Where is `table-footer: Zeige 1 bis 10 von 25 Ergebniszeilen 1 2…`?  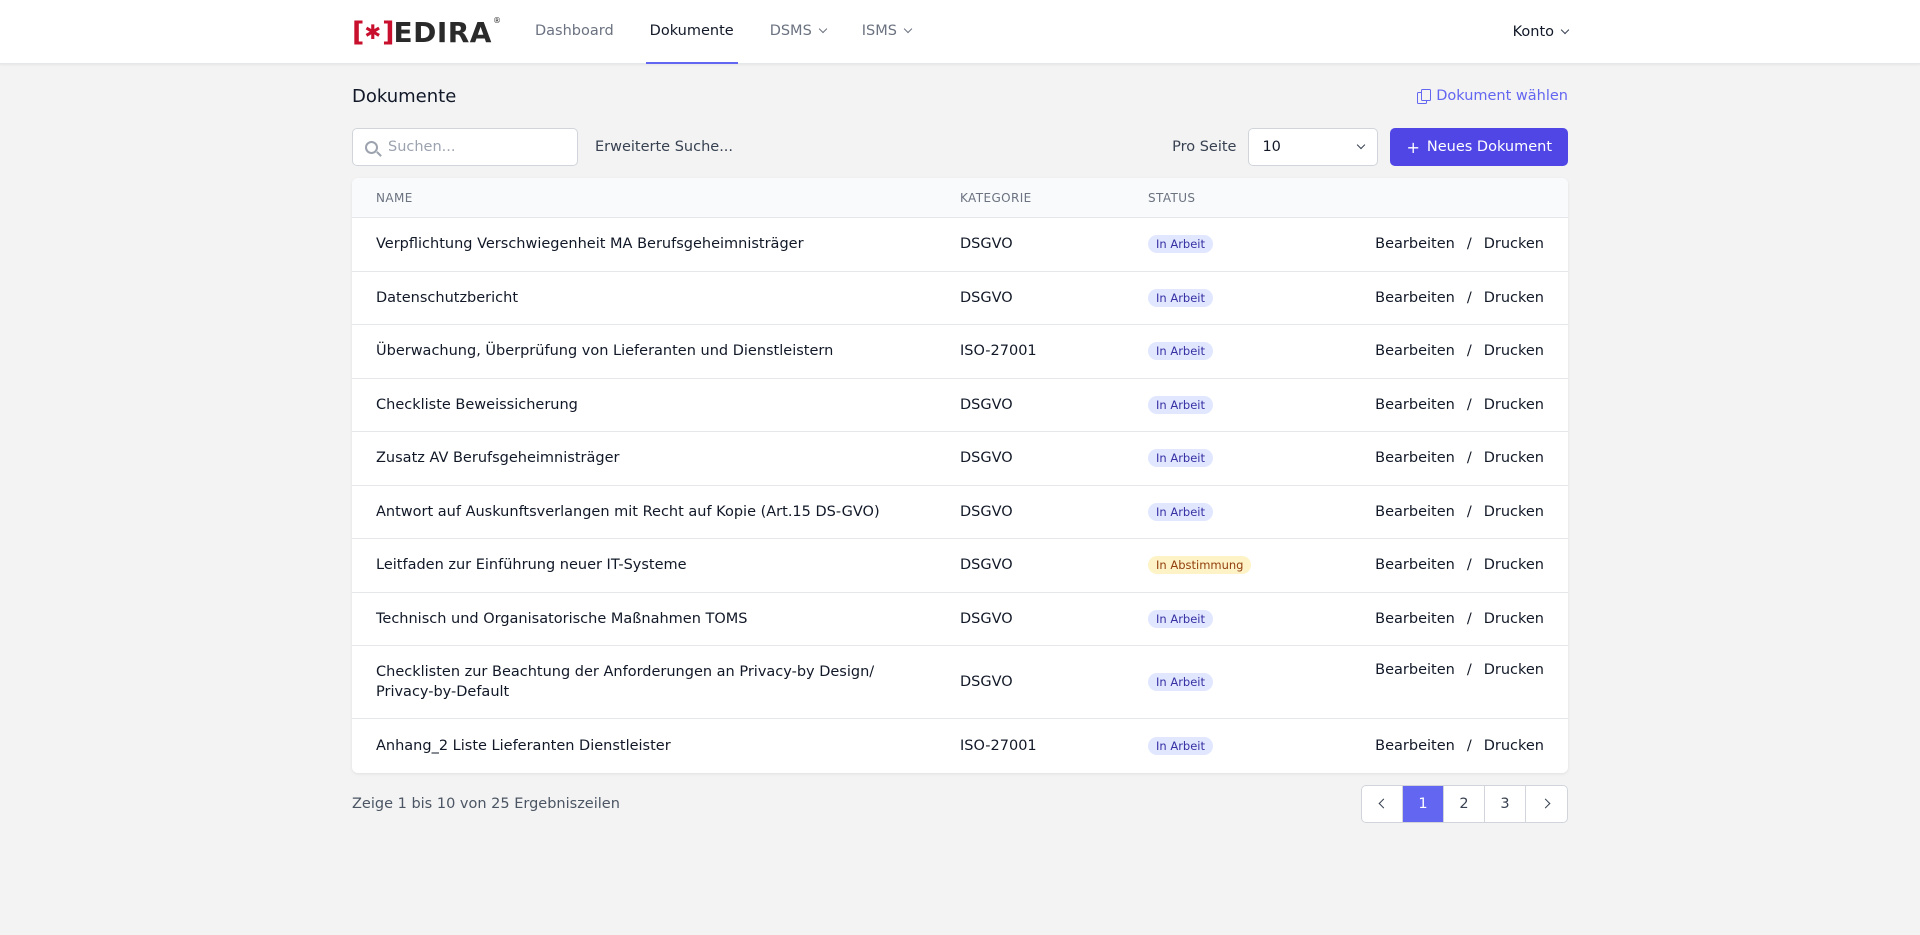 table-footer: Zeige 1 bis 10 von 25 Ergebniszeilen 1 2… is located at coordinates (960, 803).